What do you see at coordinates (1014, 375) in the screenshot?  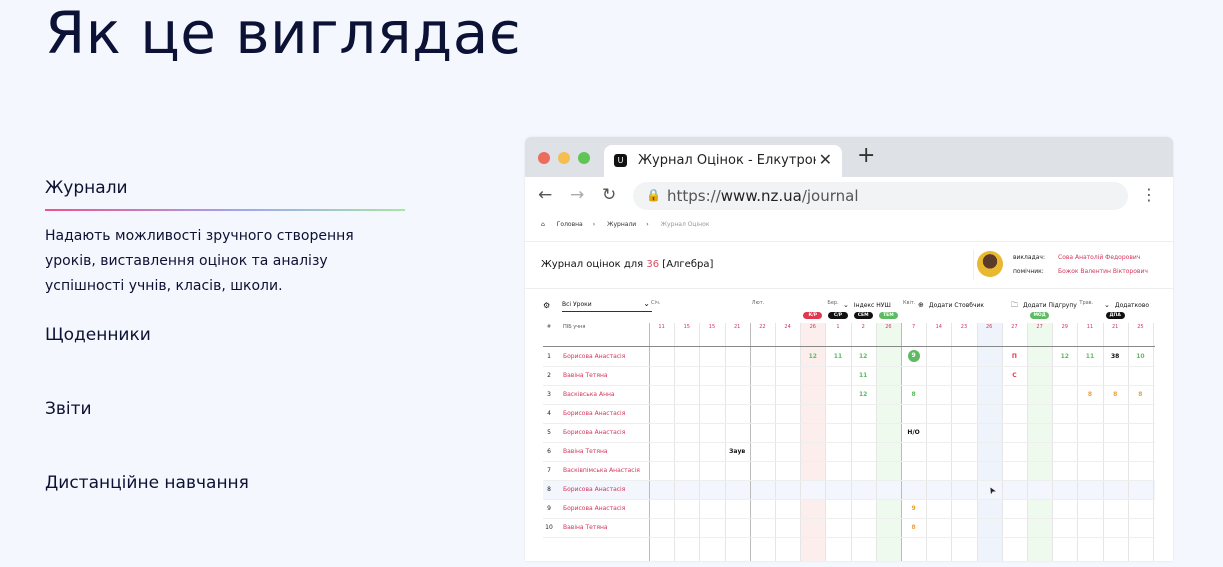 I see `grade-cell: С` at bounding box center [1014, 375].